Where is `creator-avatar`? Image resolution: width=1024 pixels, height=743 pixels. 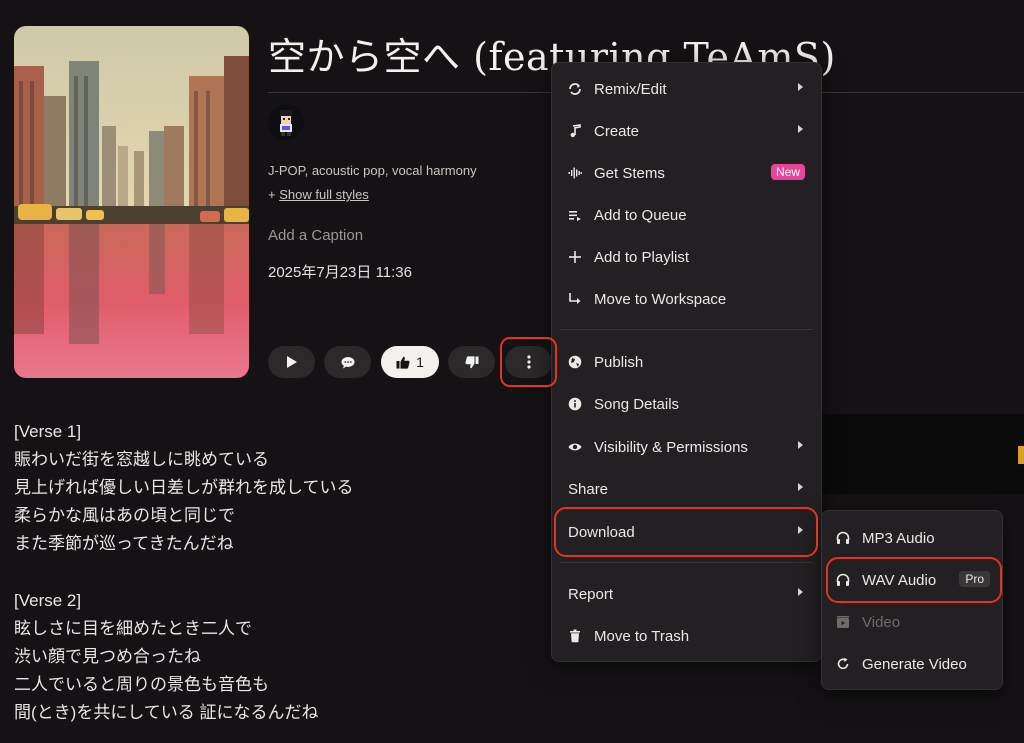
creator-avatar is located at coordinates (286, 122).